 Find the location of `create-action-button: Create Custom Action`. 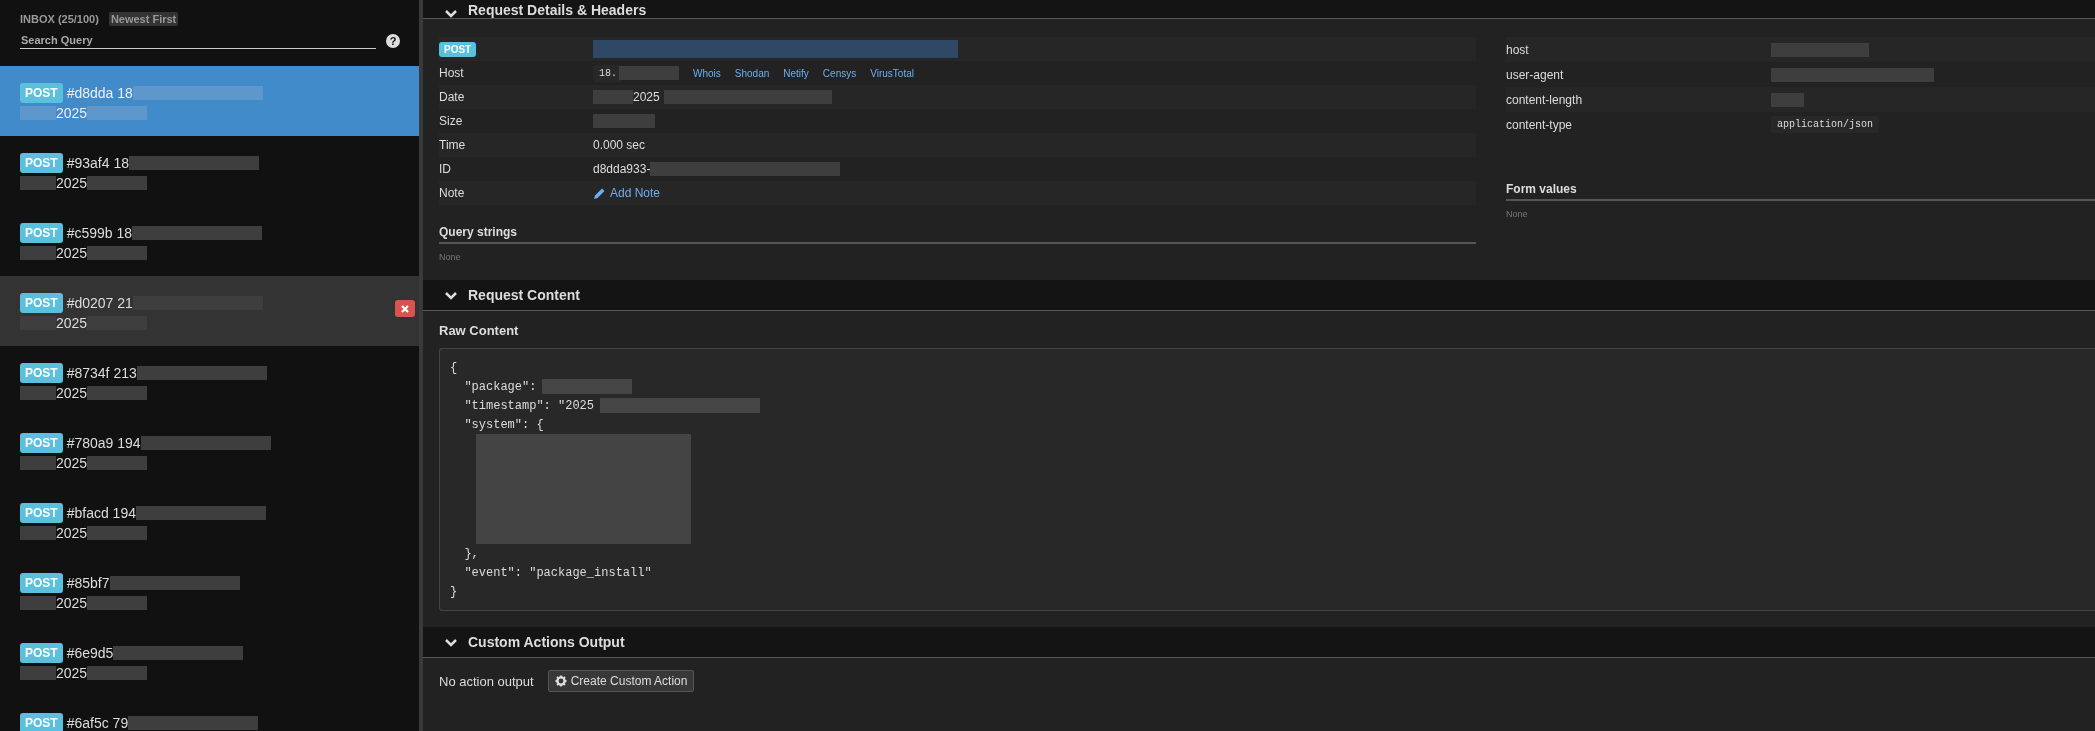

create-action-button: Create Custom Action is located at coordinates (621, 681).